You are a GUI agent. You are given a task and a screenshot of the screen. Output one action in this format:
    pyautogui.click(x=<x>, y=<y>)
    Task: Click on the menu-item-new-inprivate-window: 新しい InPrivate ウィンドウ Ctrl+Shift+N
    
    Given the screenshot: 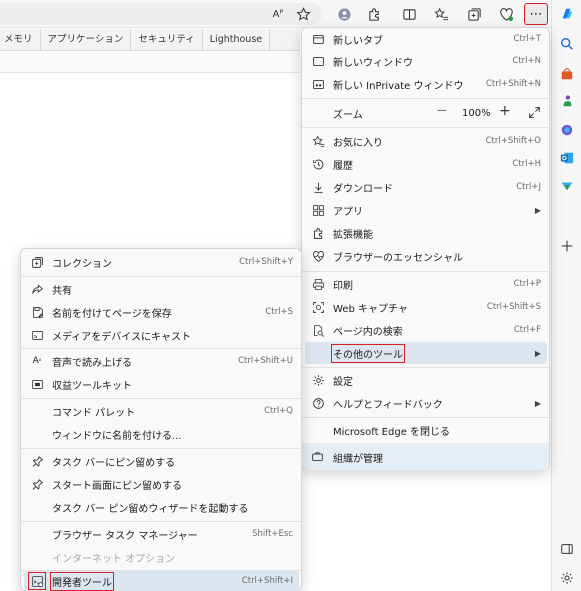 What is the action you would take?
    pyautogui.click(x=426, y=84)
    